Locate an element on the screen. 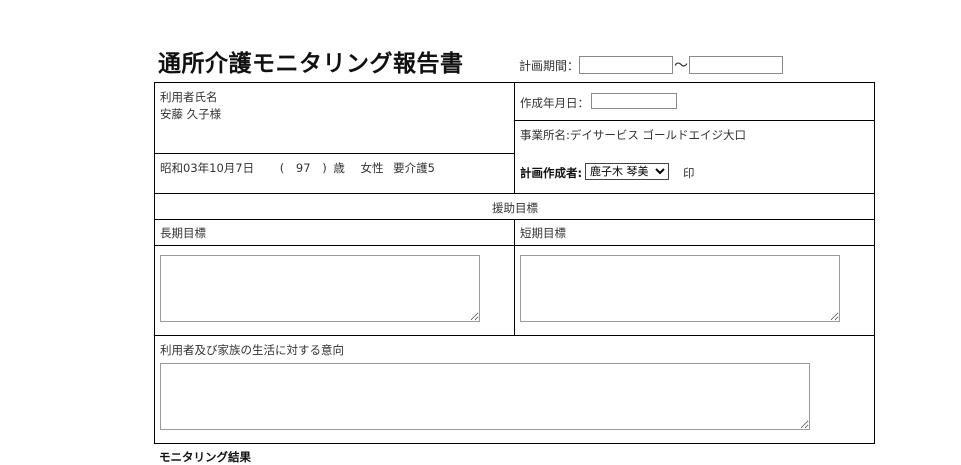  seal-label: 印 is located at coordinates (689, 173).